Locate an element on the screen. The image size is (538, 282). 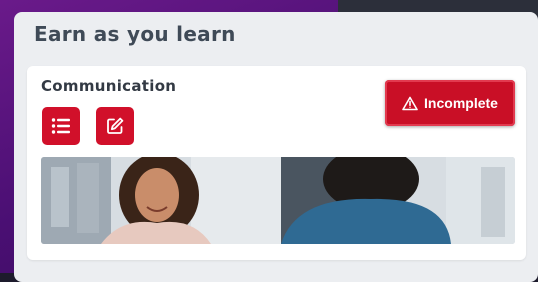
incomplete-status-button: Incomplete is located at coordinates (450, 103).